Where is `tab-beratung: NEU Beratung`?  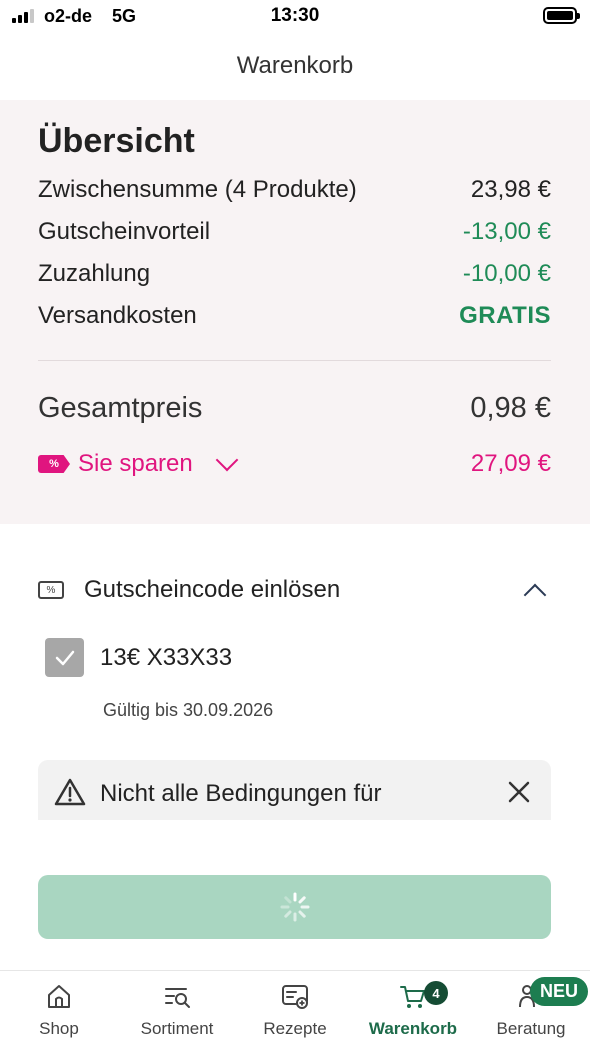
tab-beratung: NEU Beratung is located at coordinates (531, 1008).